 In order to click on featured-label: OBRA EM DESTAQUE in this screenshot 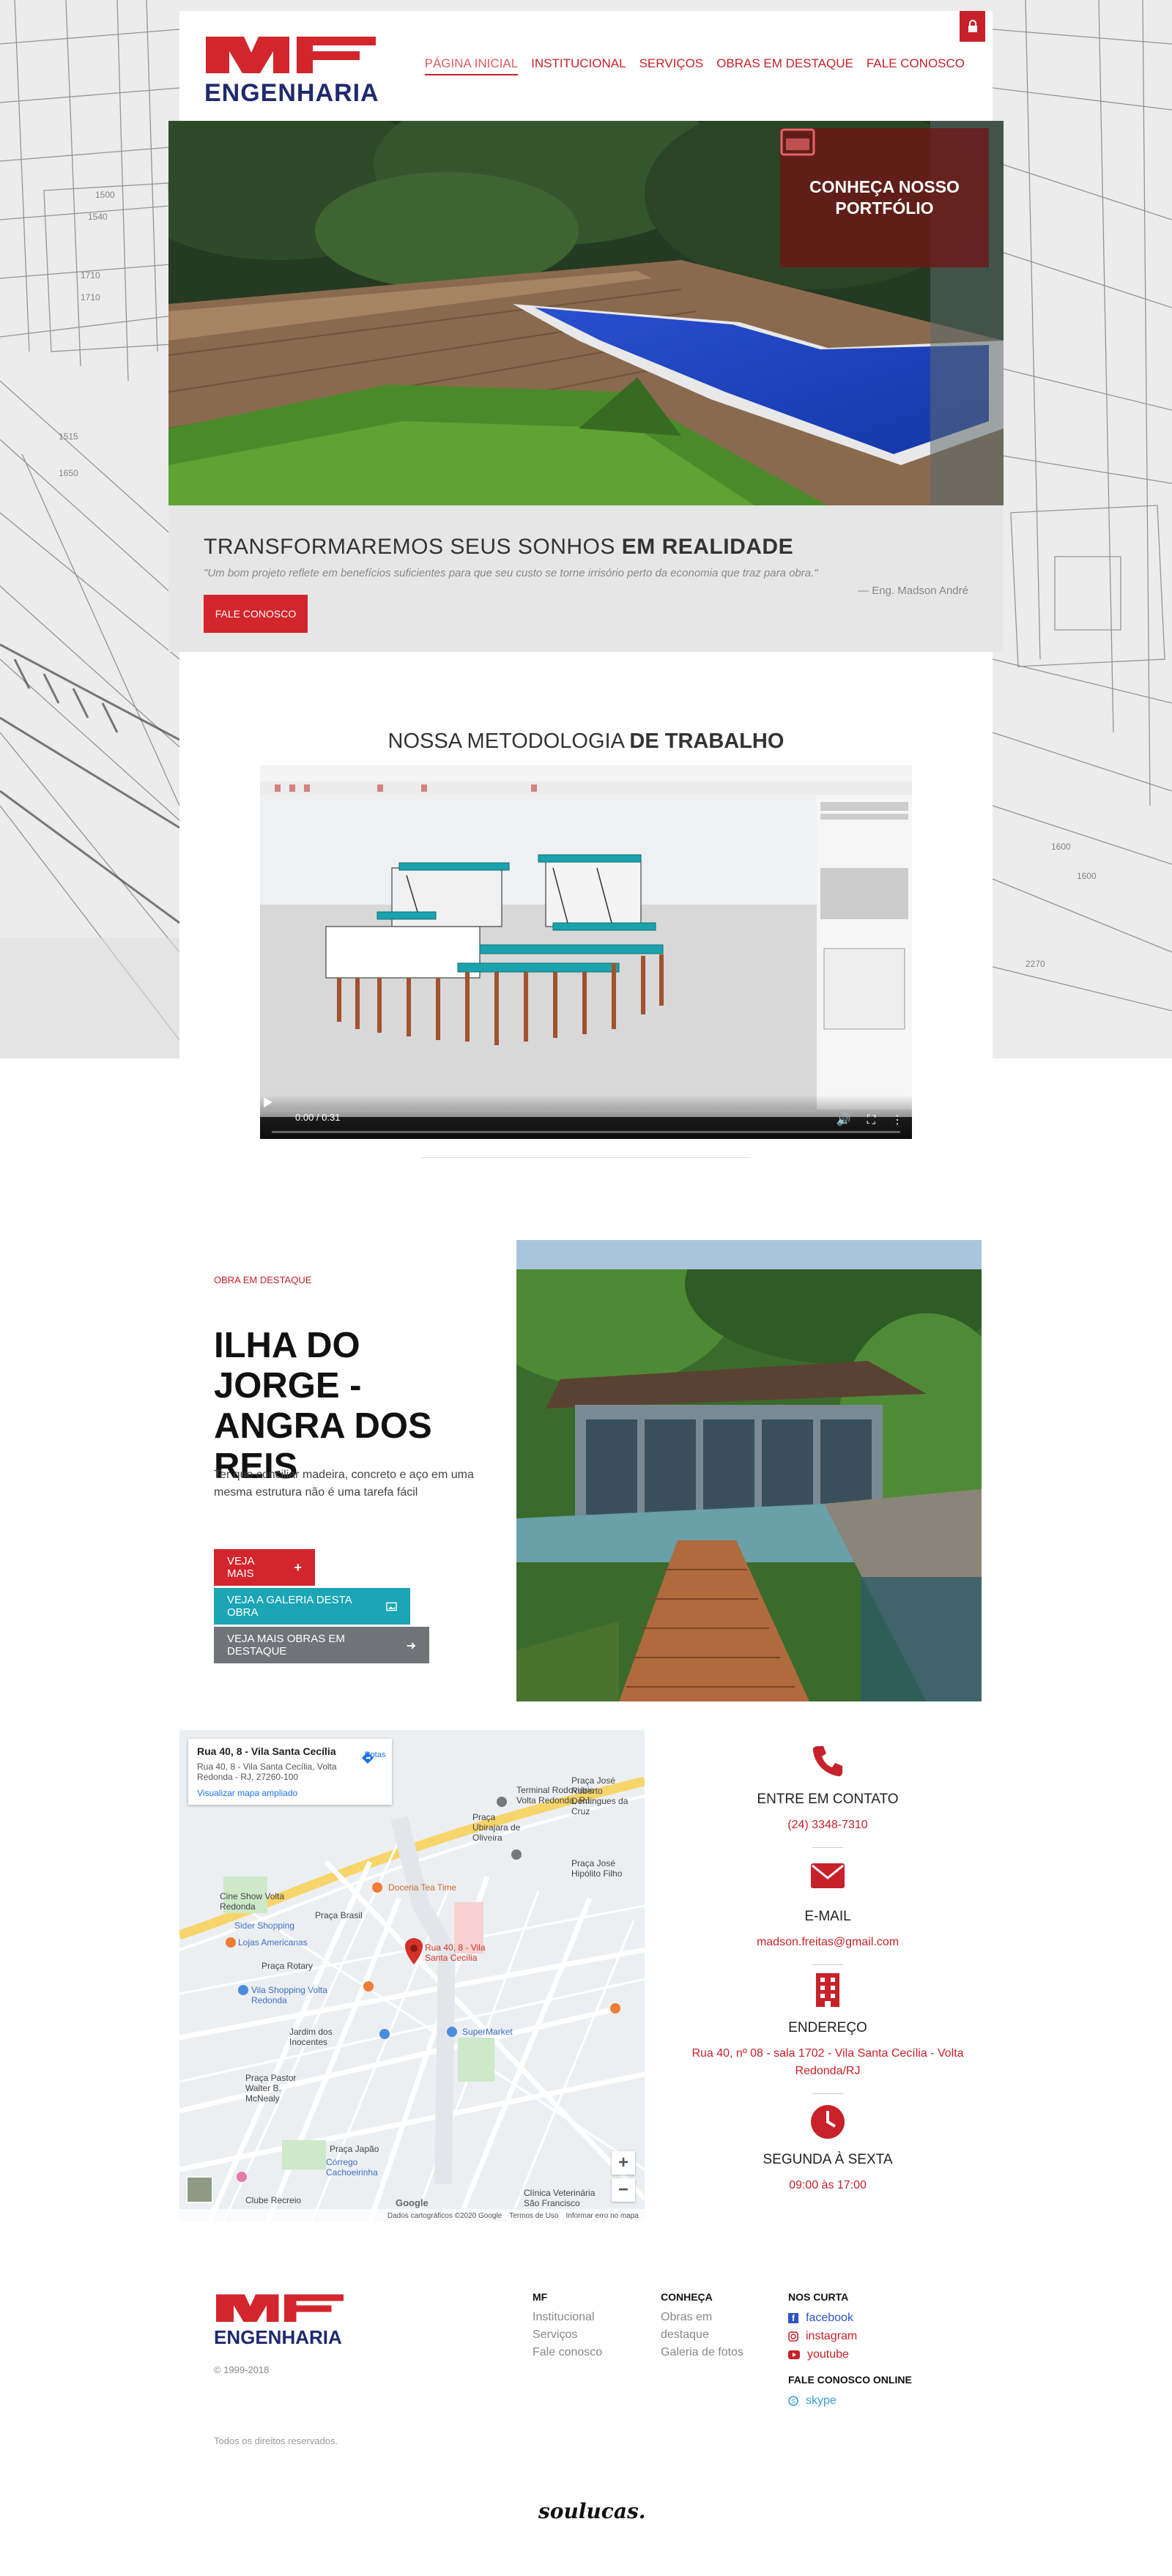, I will do `click(263, 1279)`.